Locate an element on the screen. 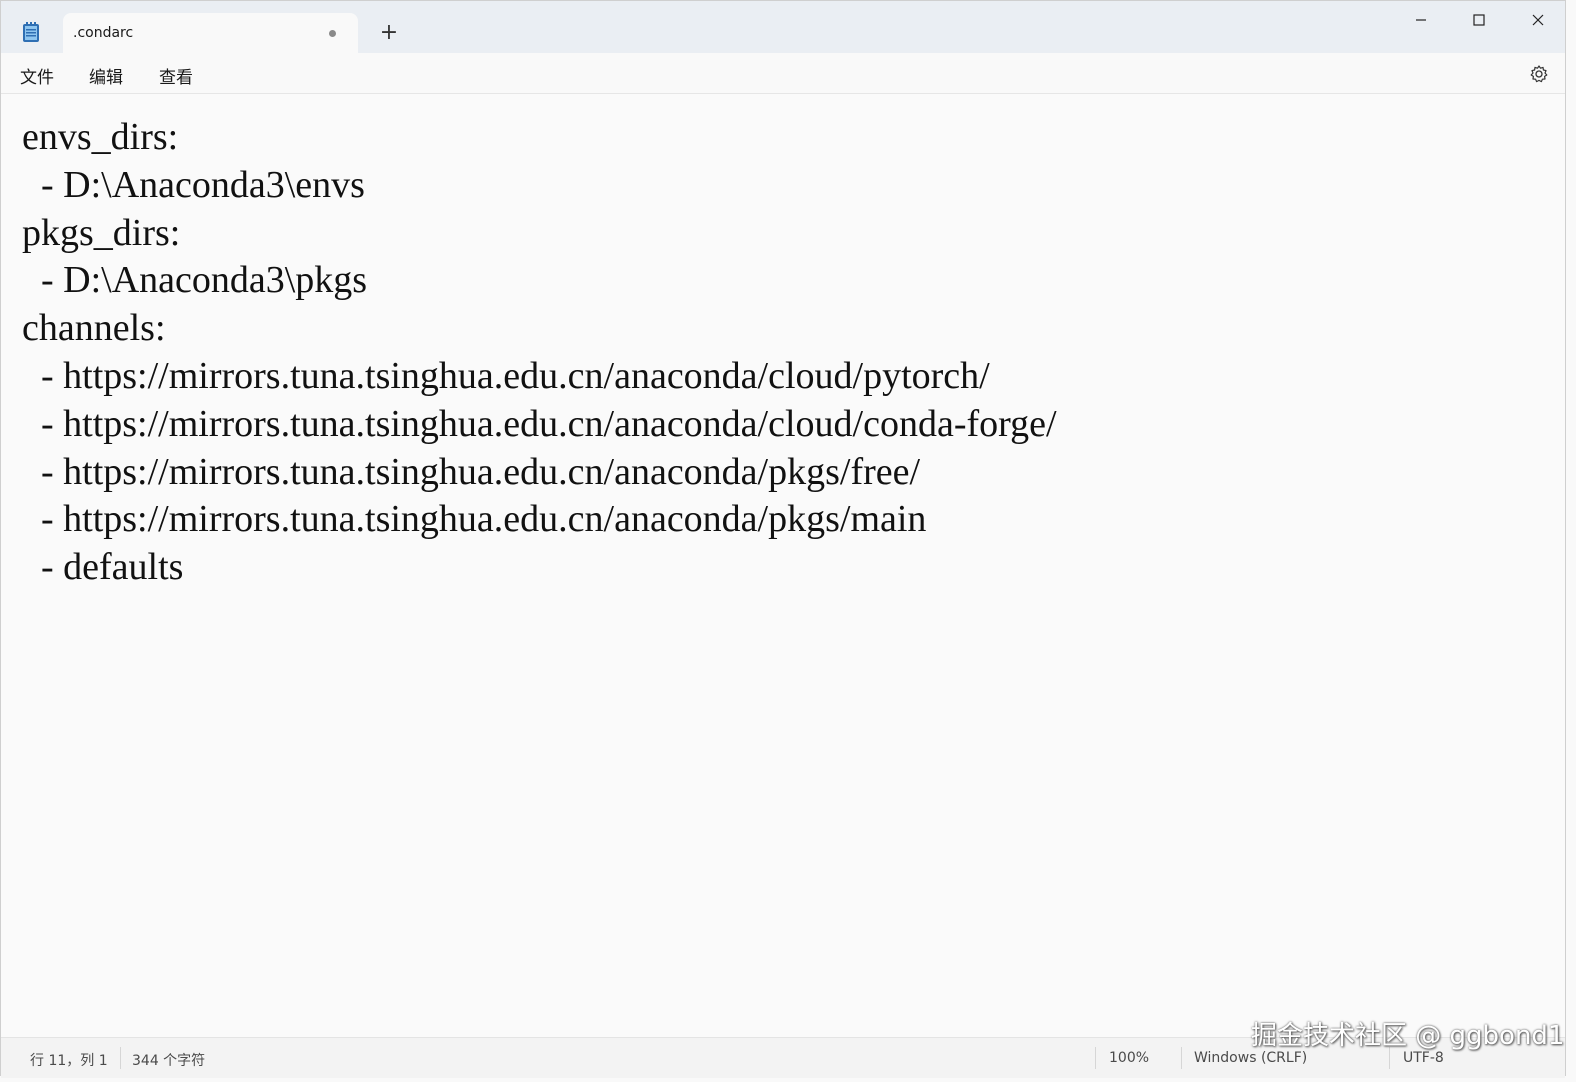  maximize-icon is located at coordinates (1479, 20).